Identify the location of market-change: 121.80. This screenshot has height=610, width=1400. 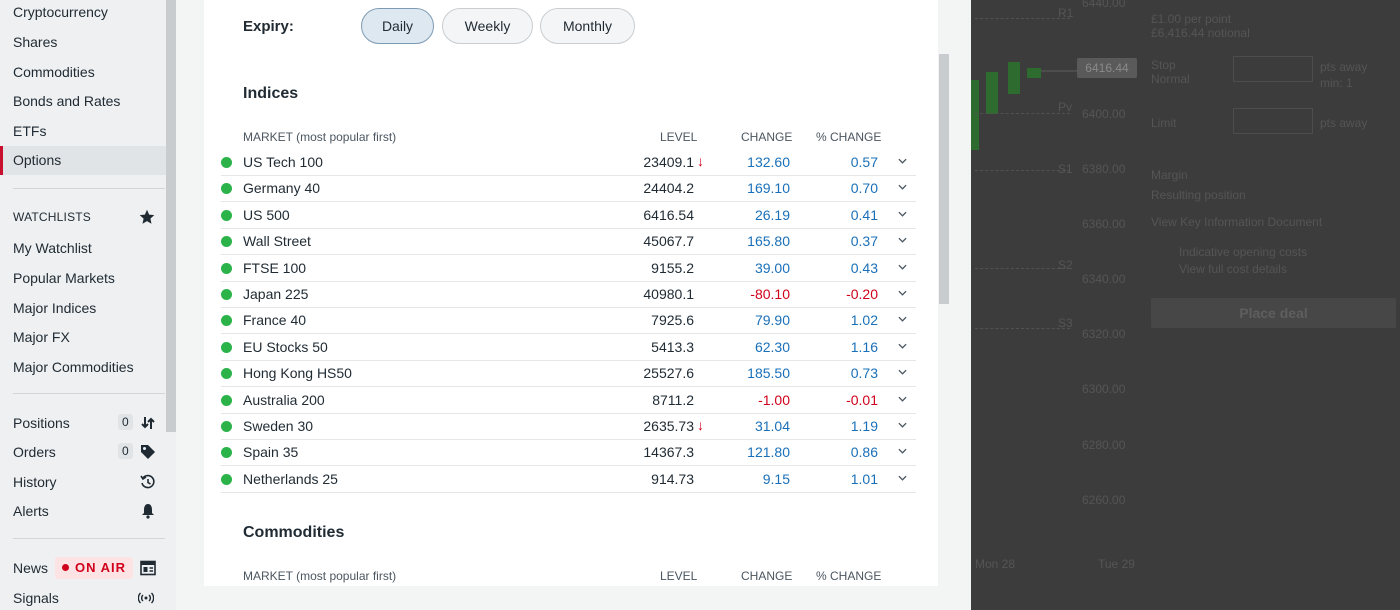
(768, 452).